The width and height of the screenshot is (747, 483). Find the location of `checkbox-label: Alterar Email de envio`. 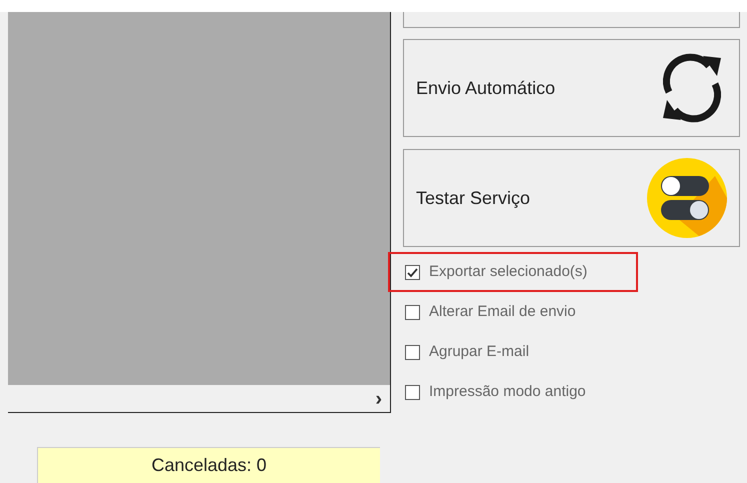

checkbox-label: Alterar Email de envio is located at coordinates (502, 312).